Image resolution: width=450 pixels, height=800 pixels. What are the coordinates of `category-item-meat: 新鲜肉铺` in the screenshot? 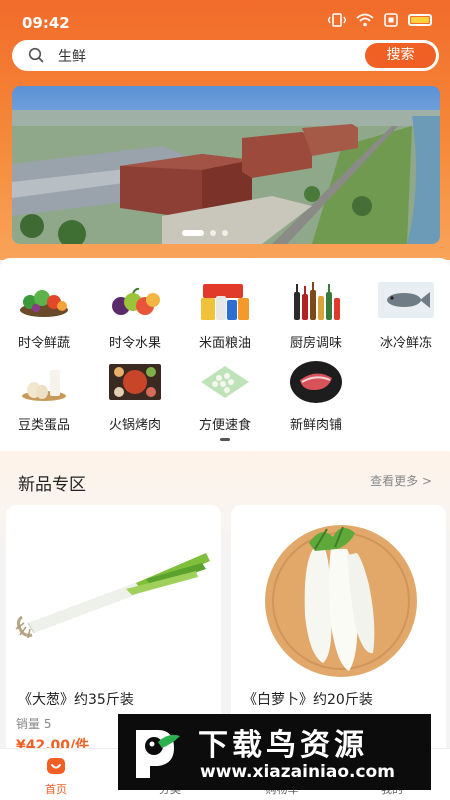 It's located at (316, 396).